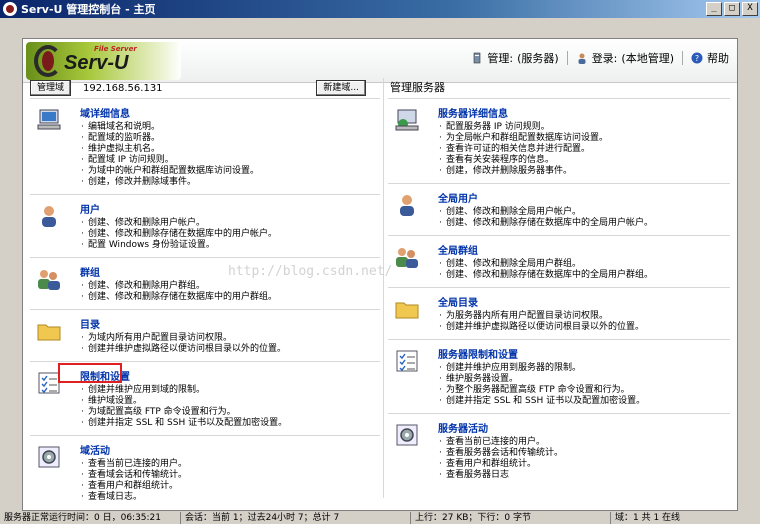 Image resolution: width=760 pixels, height=524 pixels. I want to click on list-item: 维护服务器设置。, so click(584, 379).